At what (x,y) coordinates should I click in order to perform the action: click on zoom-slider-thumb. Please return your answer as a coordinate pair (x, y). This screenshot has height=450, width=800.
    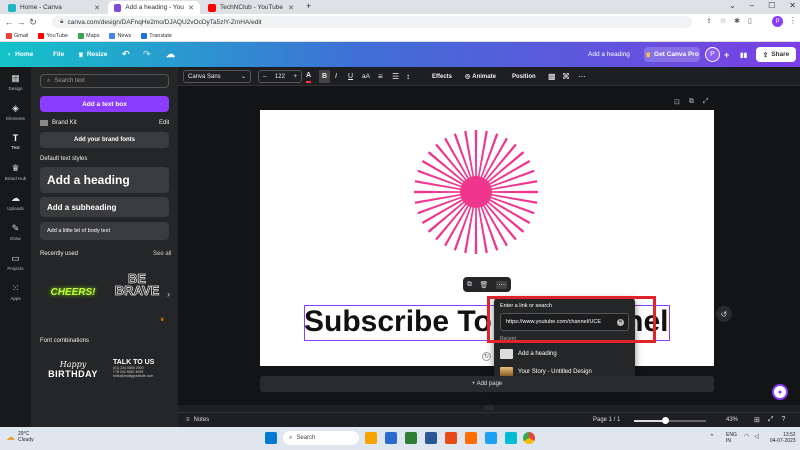
    Looking at the image, I should click on (665, 420).